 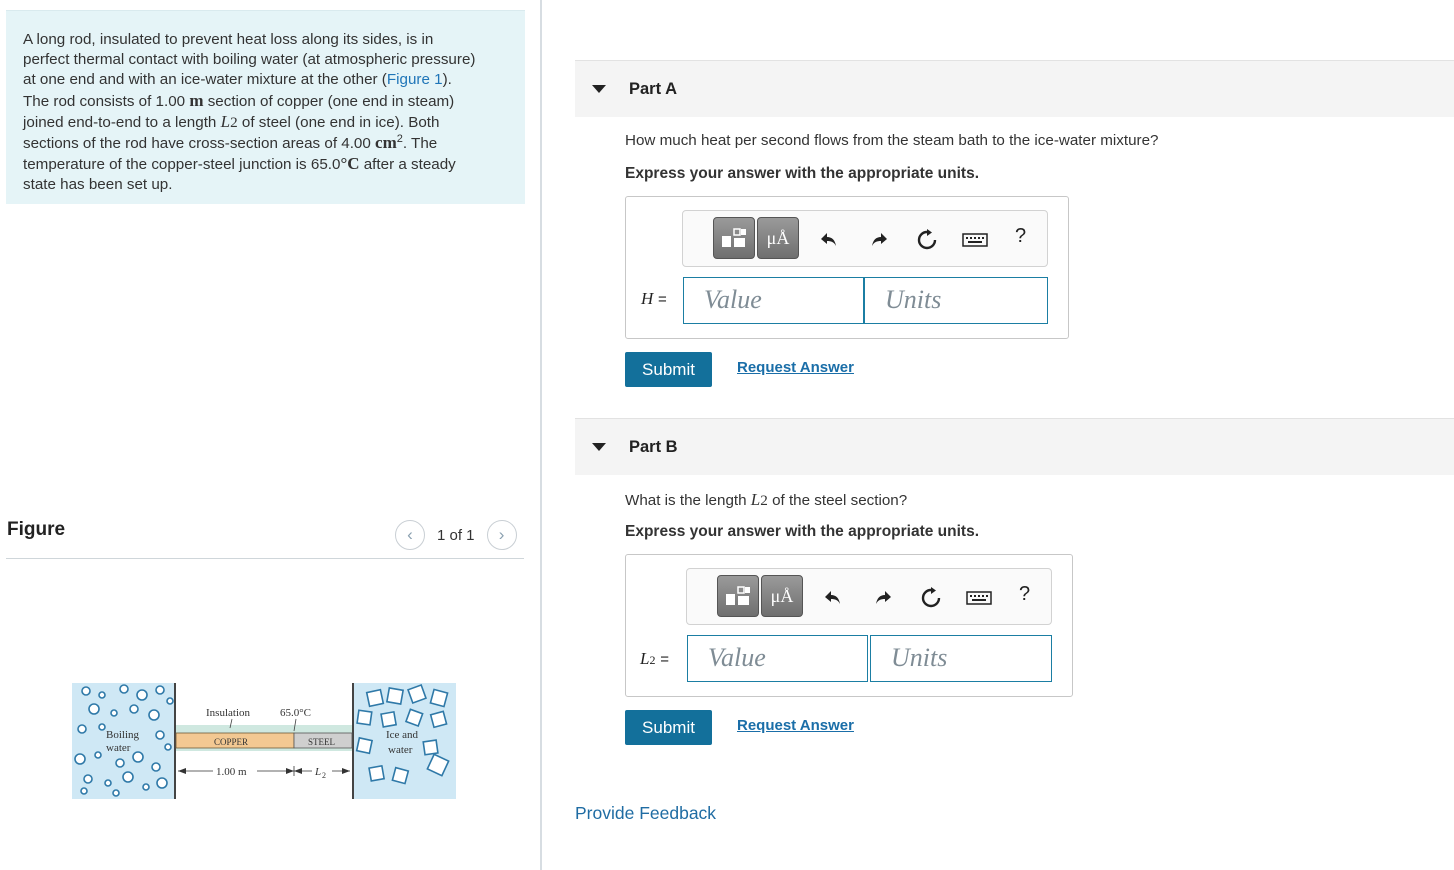 What do you see at coordinates (849, 625) in the screenshot?
I see `part-b-answer-box: μÅ ? L2 = Value Units` at bounding box center [849, 625].